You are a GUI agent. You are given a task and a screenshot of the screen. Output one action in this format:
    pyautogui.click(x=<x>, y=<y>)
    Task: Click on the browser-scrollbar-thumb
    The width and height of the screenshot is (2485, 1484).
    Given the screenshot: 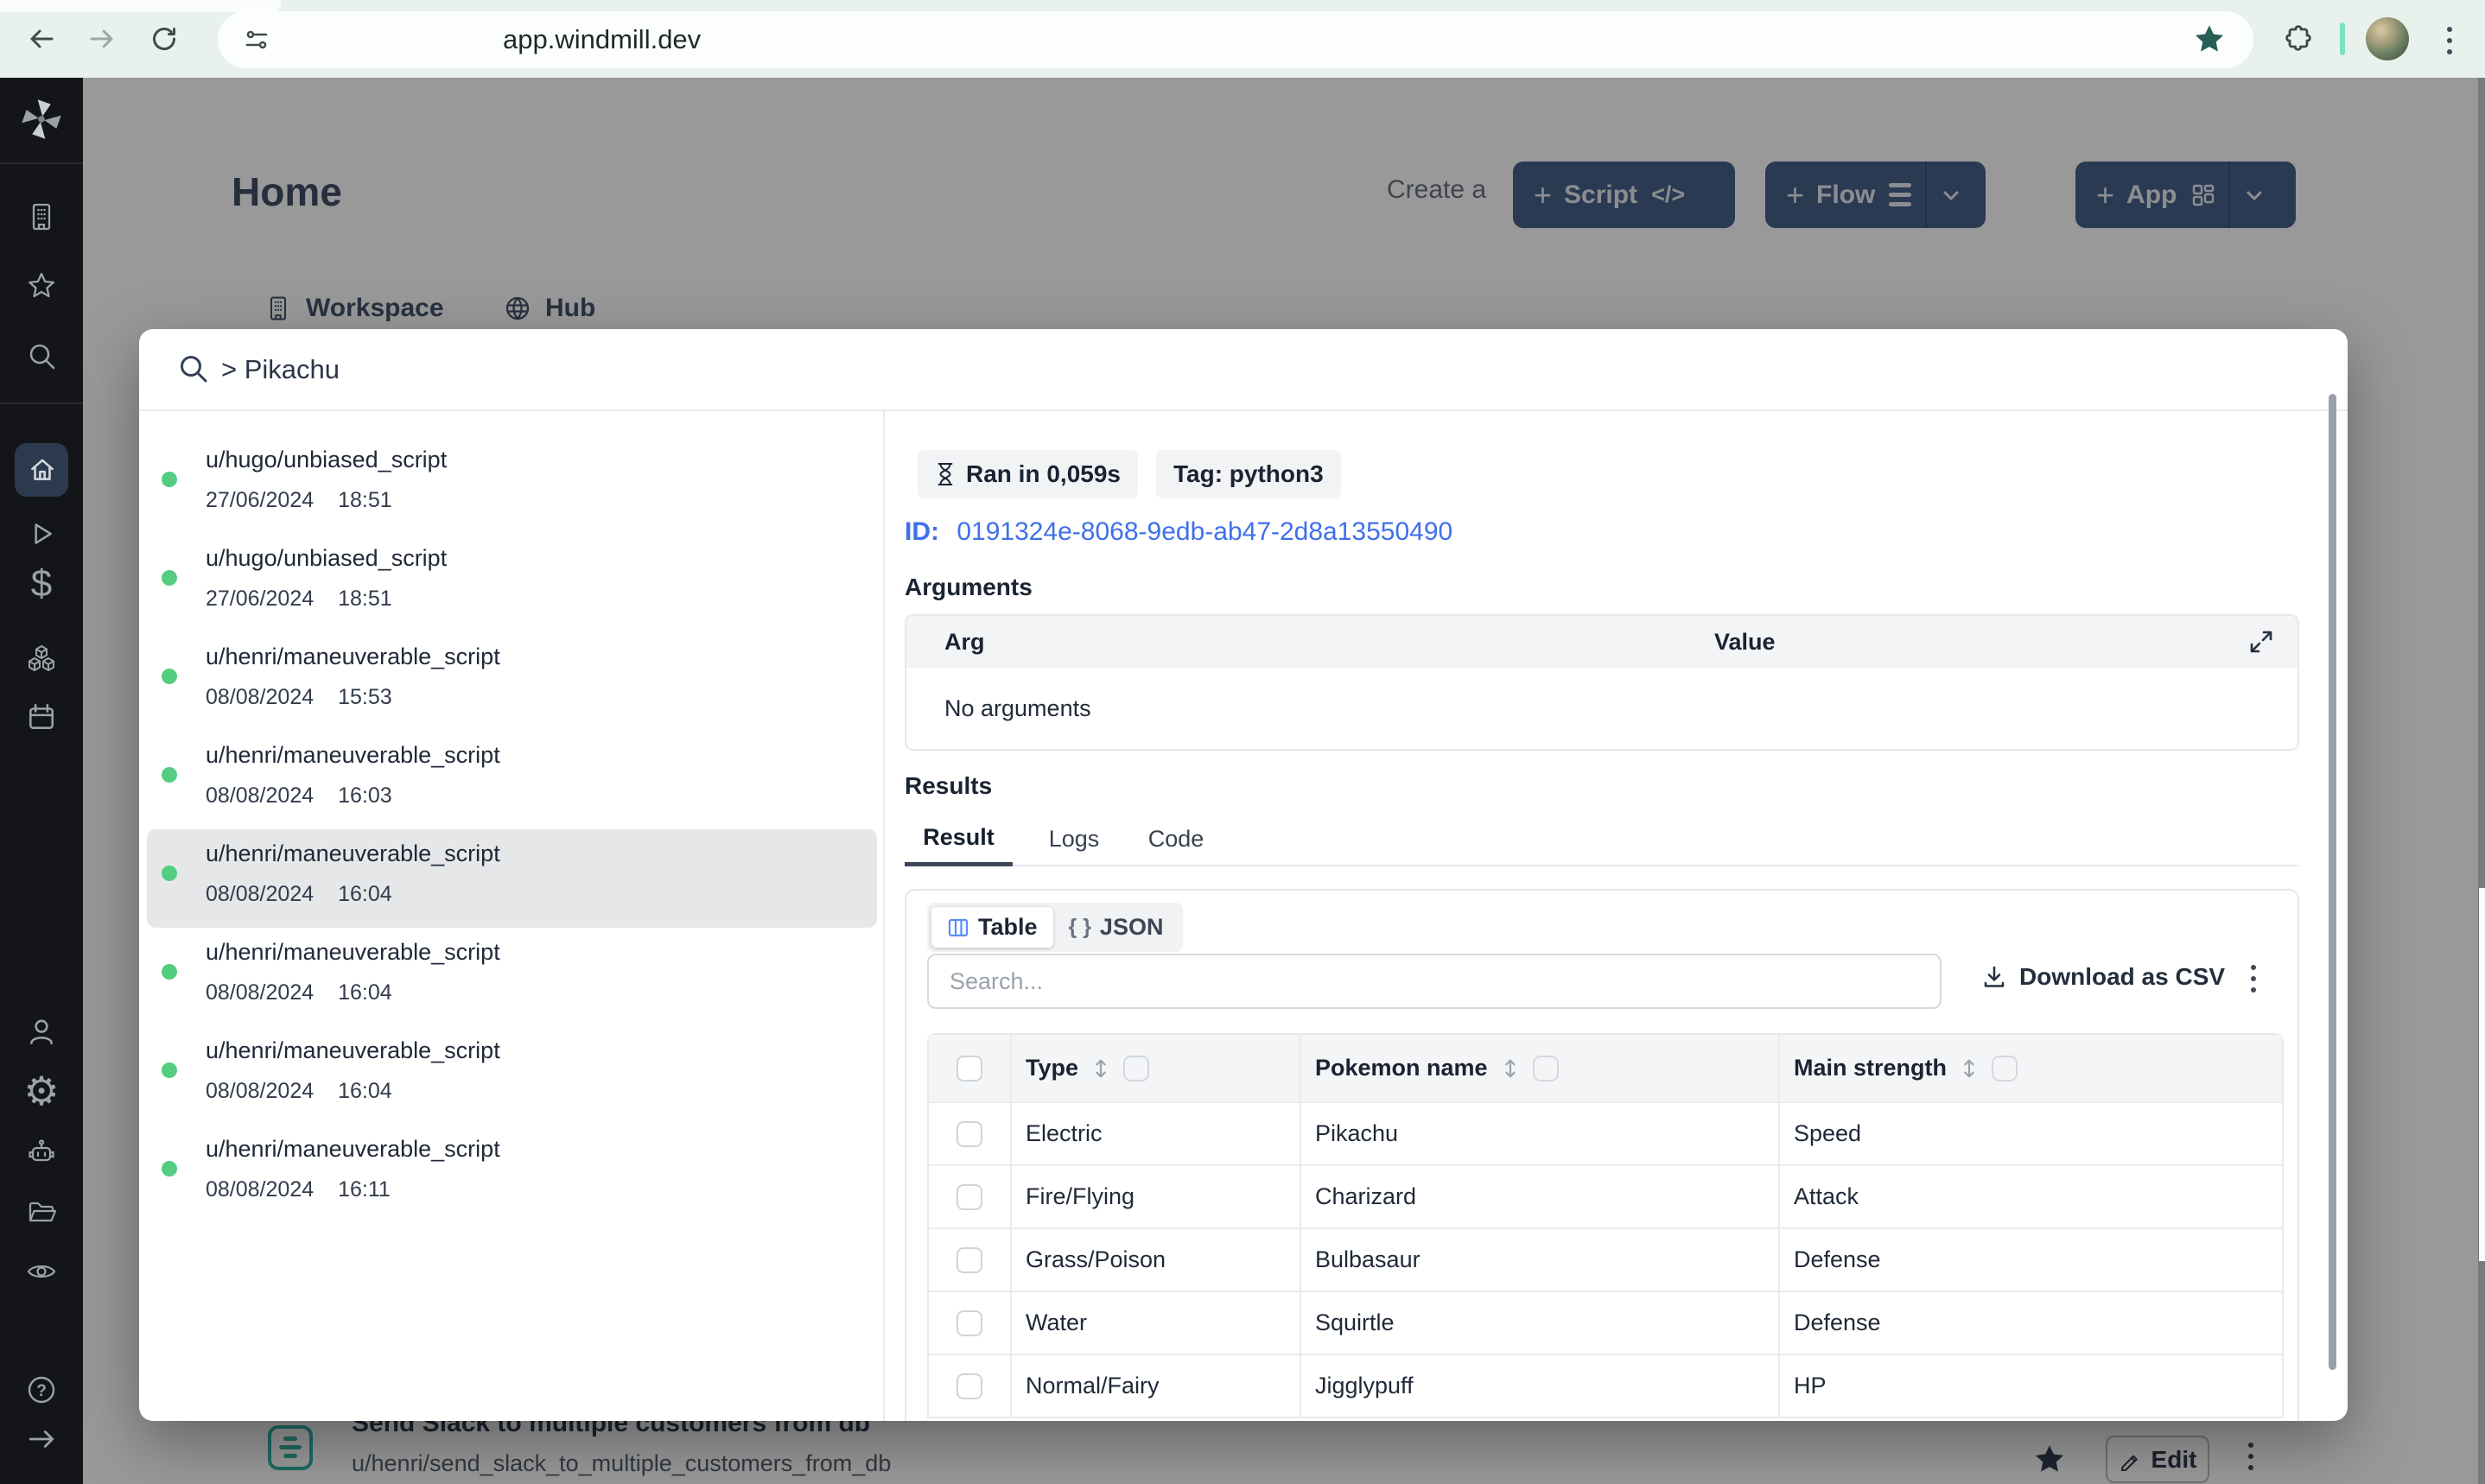 What is the action you would take?
    pyautogui.click(x=2482, y=1074)
    